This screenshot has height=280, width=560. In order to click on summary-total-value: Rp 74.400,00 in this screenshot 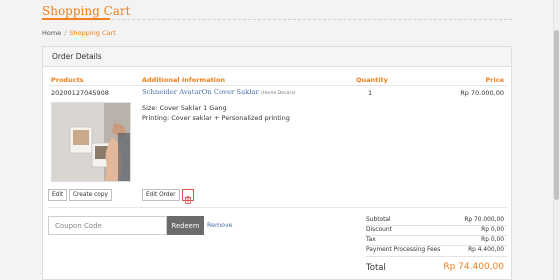, I will do `click(473, 267)`.